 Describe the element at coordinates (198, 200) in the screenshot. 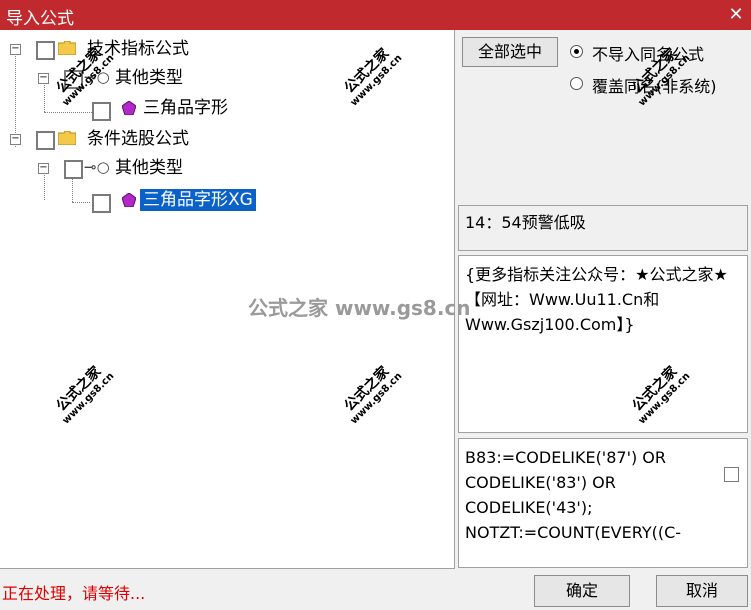

I see `tree-node-label-selected: 三角品字形XG` at that location.